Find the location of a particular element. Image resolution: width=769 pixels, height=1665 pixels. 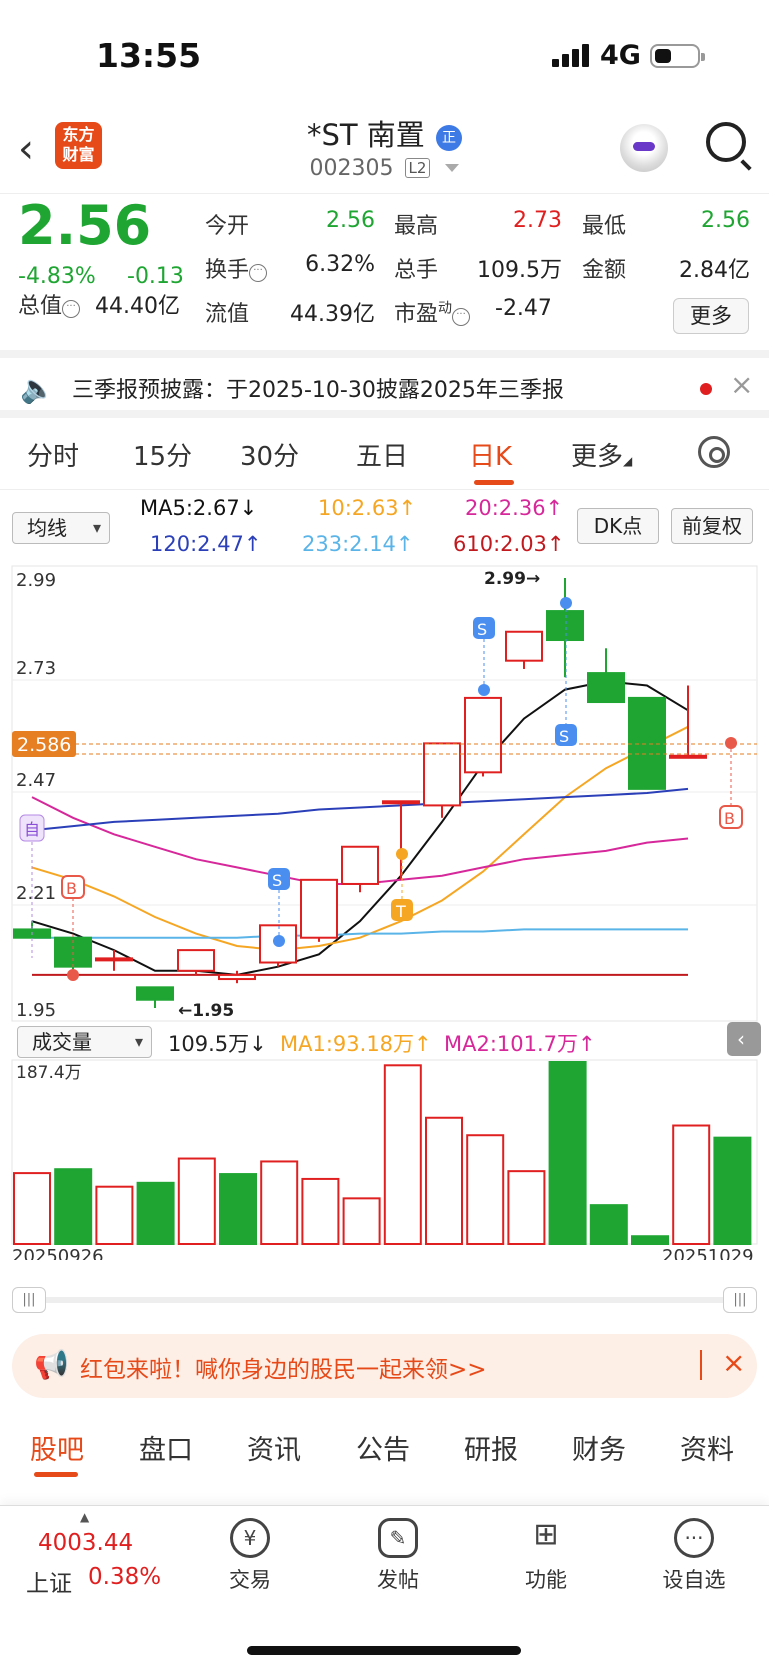

promo-banner: 📢 红包来啦！喊你身边的股民一起来领>> × is located at coordinates (384, 1366).